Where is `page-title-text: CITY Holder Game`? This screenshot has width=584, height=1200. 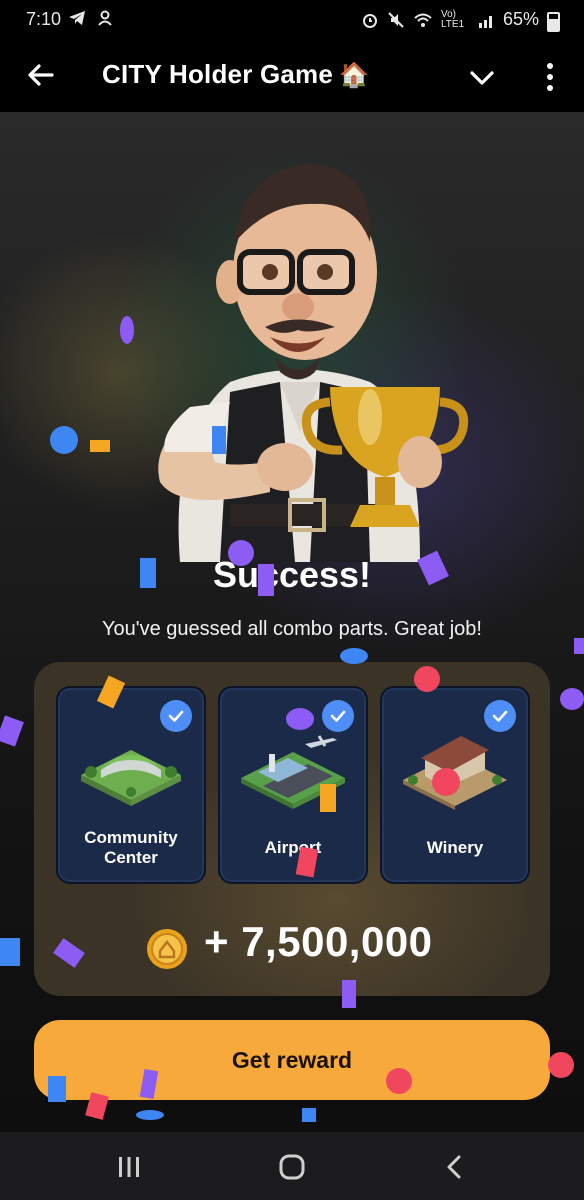
page-title-text: CITY Holder Game is located at coordinates (218, 74).